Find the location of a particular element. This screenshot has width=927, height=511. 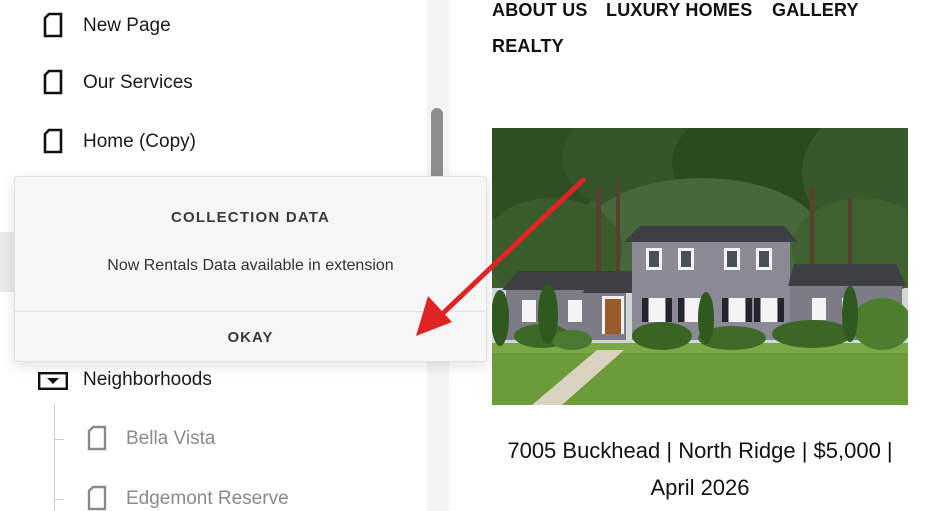

nav-link-realty: REALTY is located at coordinates (528, 46).